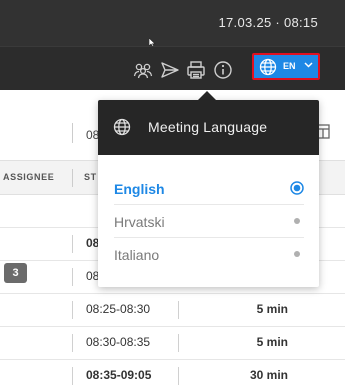  What do you see at coordinates (209, 221) in the screenshot?
I see `language-option-hrvatski: Hrvatski` at bounding box center [209, 221].